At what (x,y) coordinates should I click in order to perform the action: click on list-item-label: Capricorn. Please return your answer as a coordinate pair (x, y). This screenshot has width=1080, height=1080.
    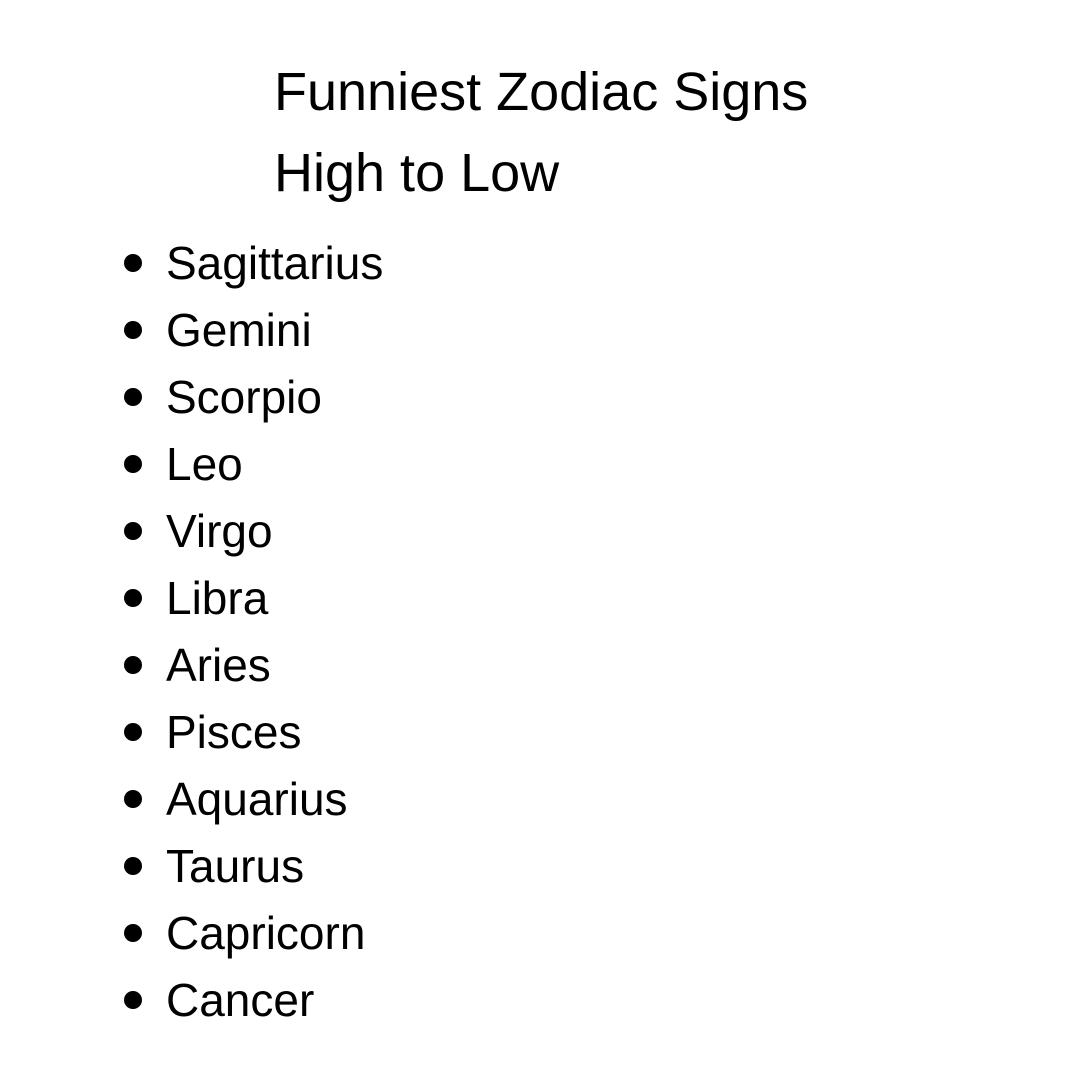
    Looking at the image, I should click on (266, 933).